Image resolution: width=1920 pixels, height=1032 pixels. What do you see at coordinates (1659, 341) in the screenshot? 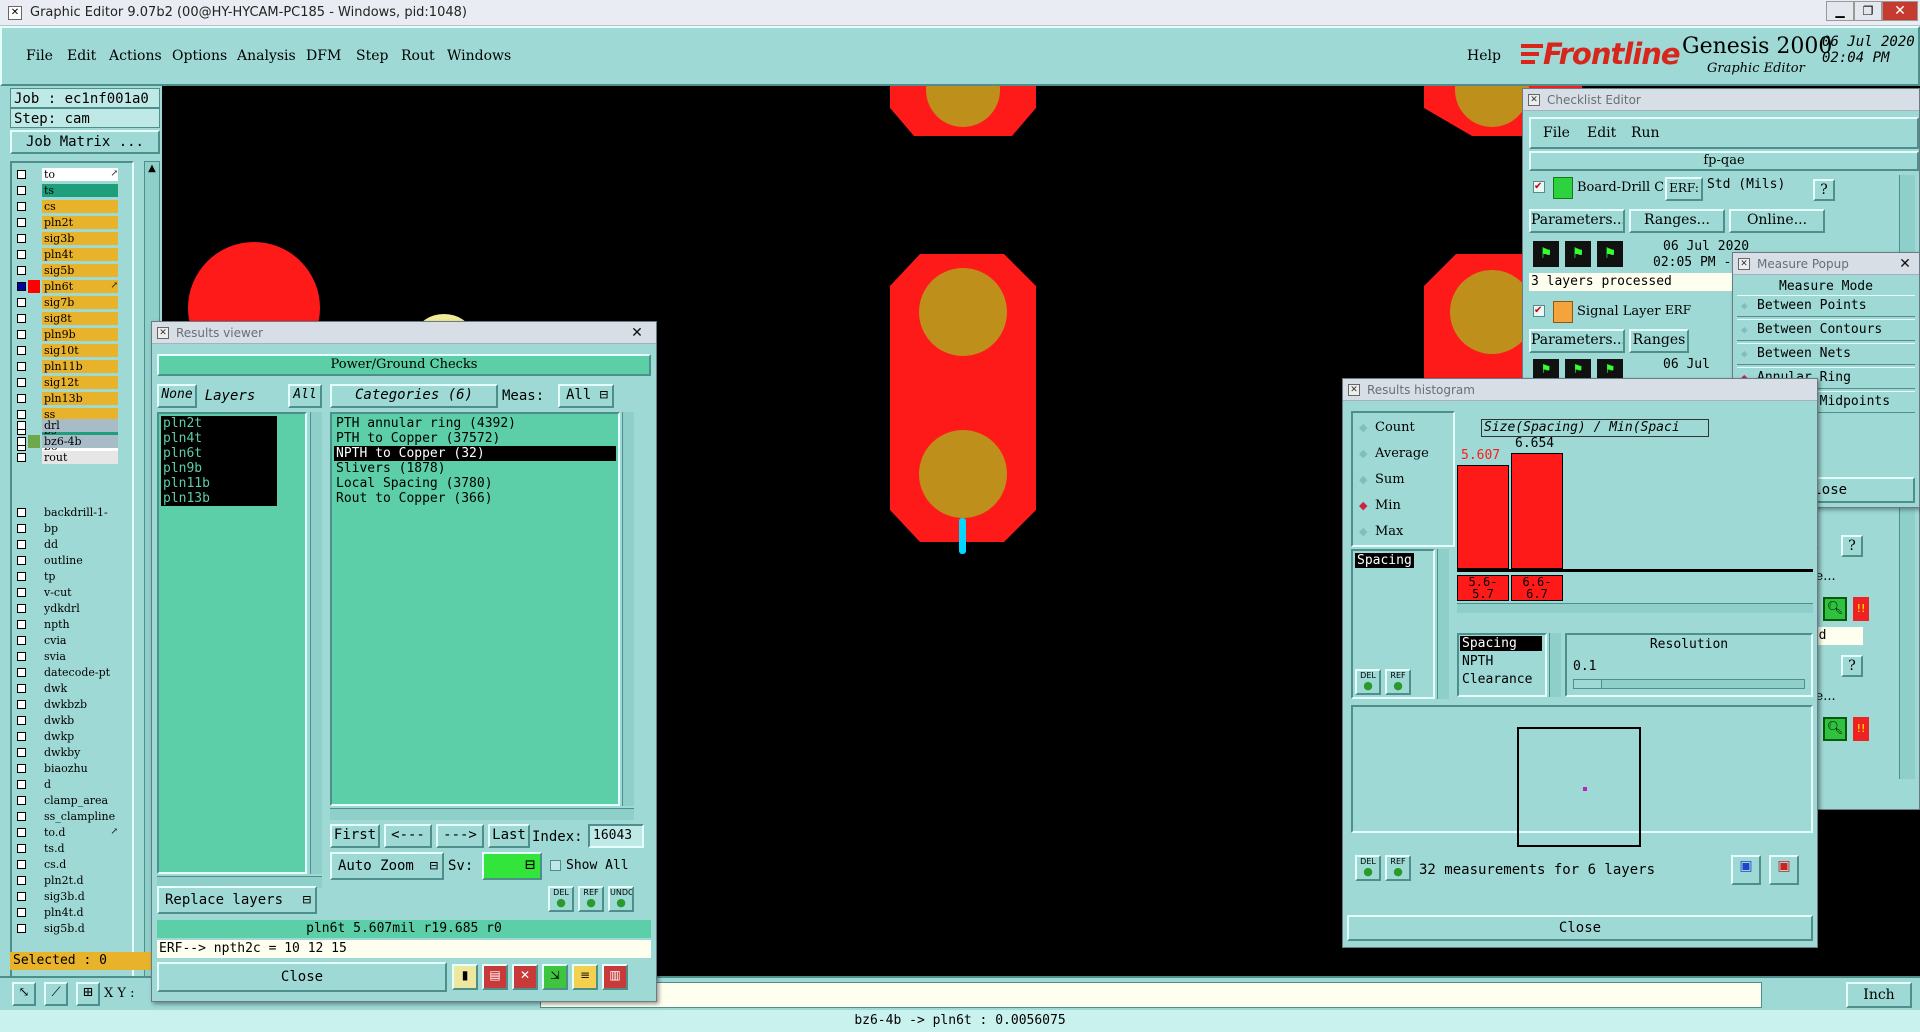
I see `ranges-button-2: Ranges` at bounding box center [1659, 341].